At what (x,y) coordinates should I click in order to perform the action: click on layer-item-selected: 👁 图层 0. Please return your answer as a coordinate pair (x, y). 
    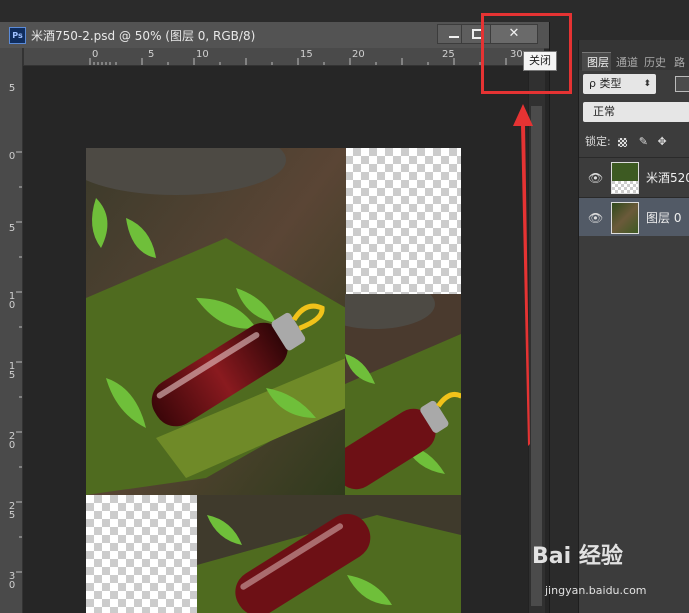
    Looking at the image, I should click on (634, 216).